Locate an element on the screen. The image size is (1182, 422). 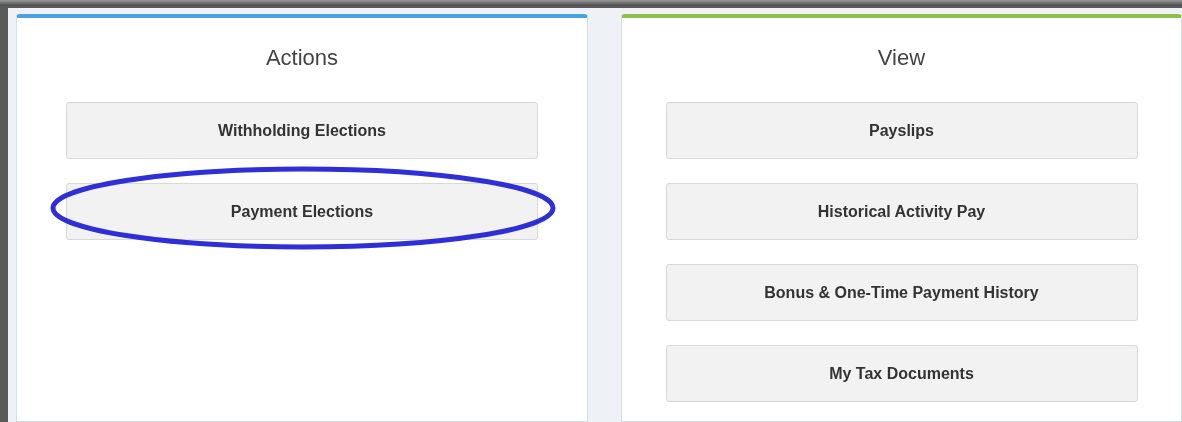
menu-button: My Tax Documents is located at coordinates (901, 373).